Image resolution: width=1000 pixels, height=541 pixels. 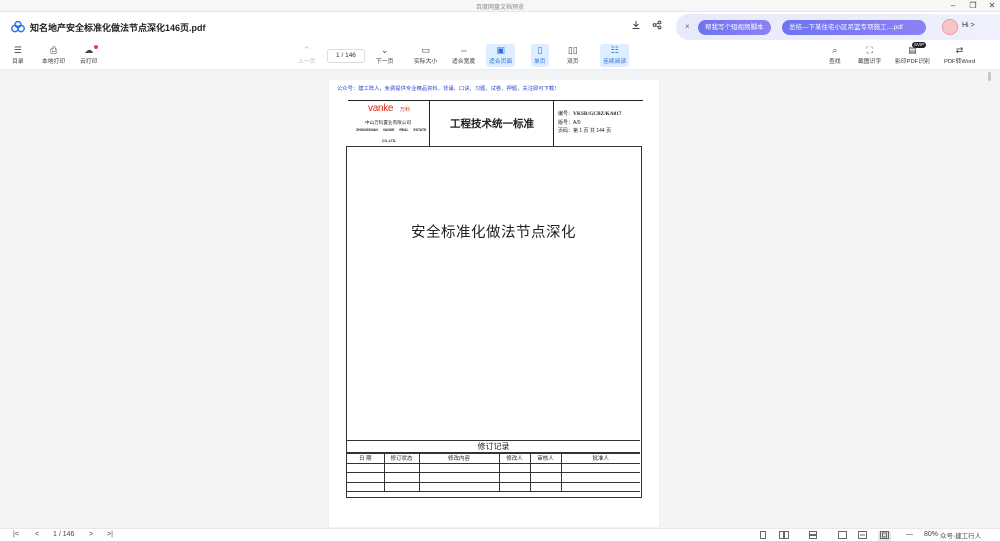 What do you see at coordinates (17, 50) in the screenshot?
I see `catalog-icon: ☰` at bounding box center [17, 50].